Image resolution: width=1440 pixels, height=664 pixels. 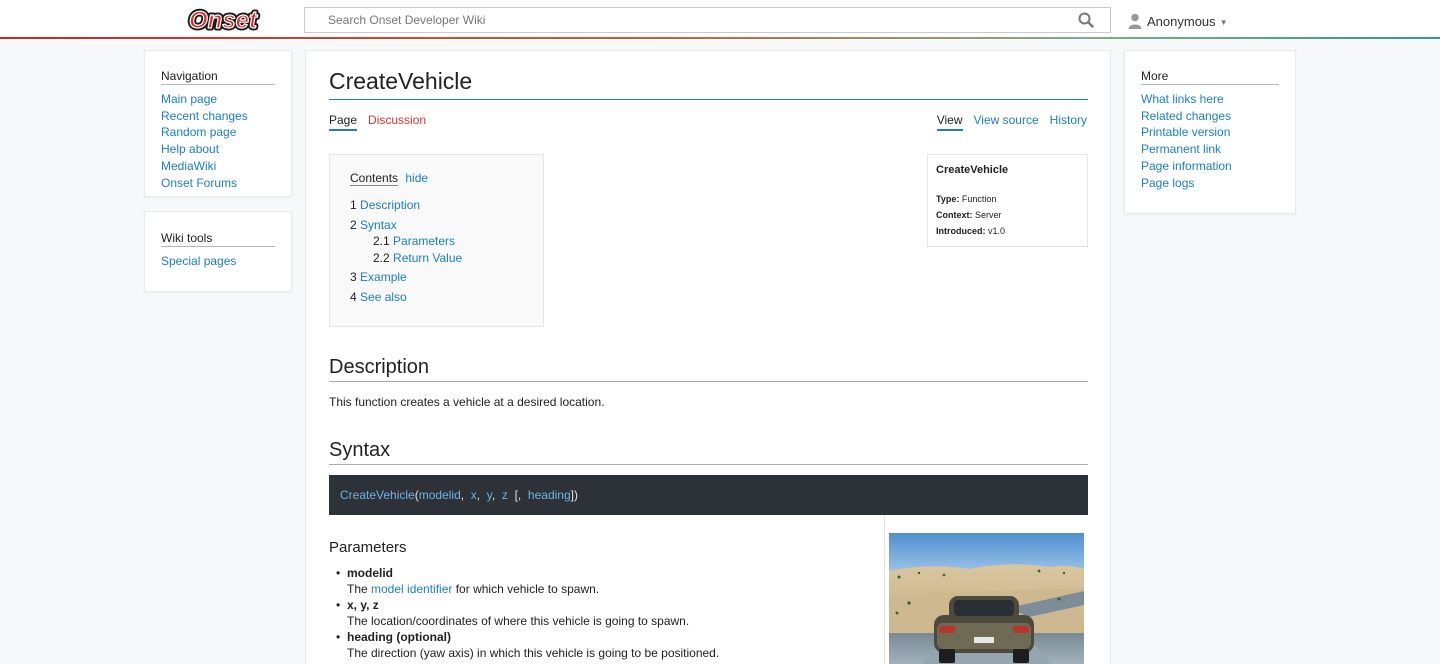 What do you see at coordinates (363, 605) in the screenshot?
I see `param-name: x, y, z` at bounding box center [363, 605].